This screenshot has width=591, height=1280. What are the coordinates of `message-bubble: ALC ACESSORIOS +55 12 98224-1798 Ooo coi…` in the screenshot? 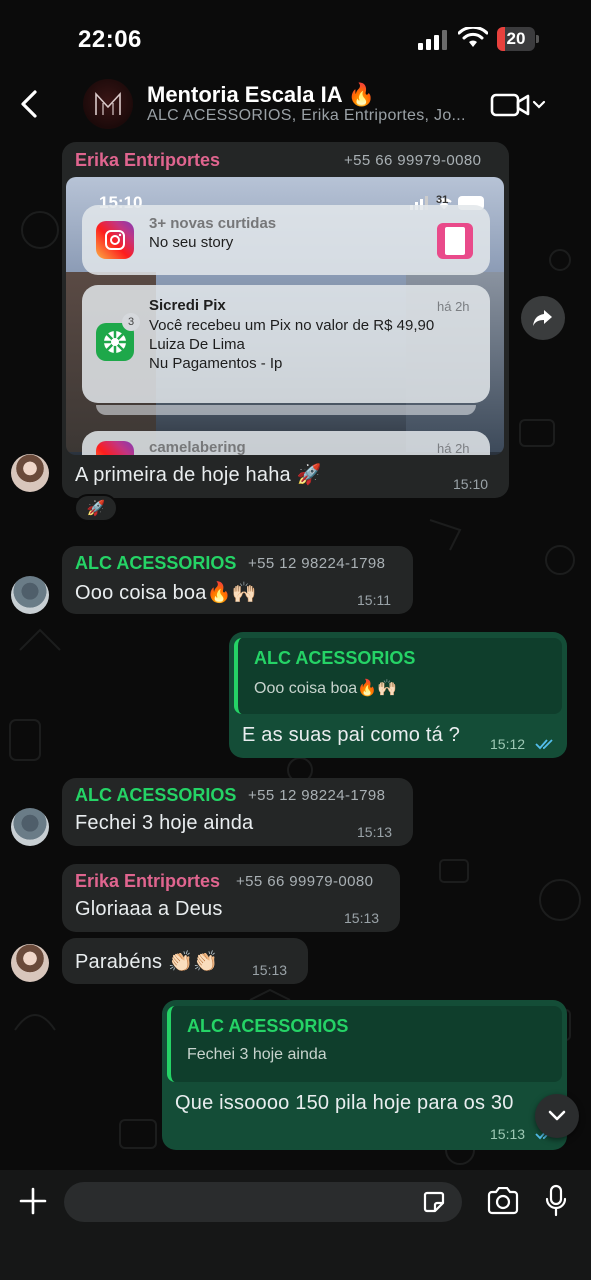 It's located at (237, 580).